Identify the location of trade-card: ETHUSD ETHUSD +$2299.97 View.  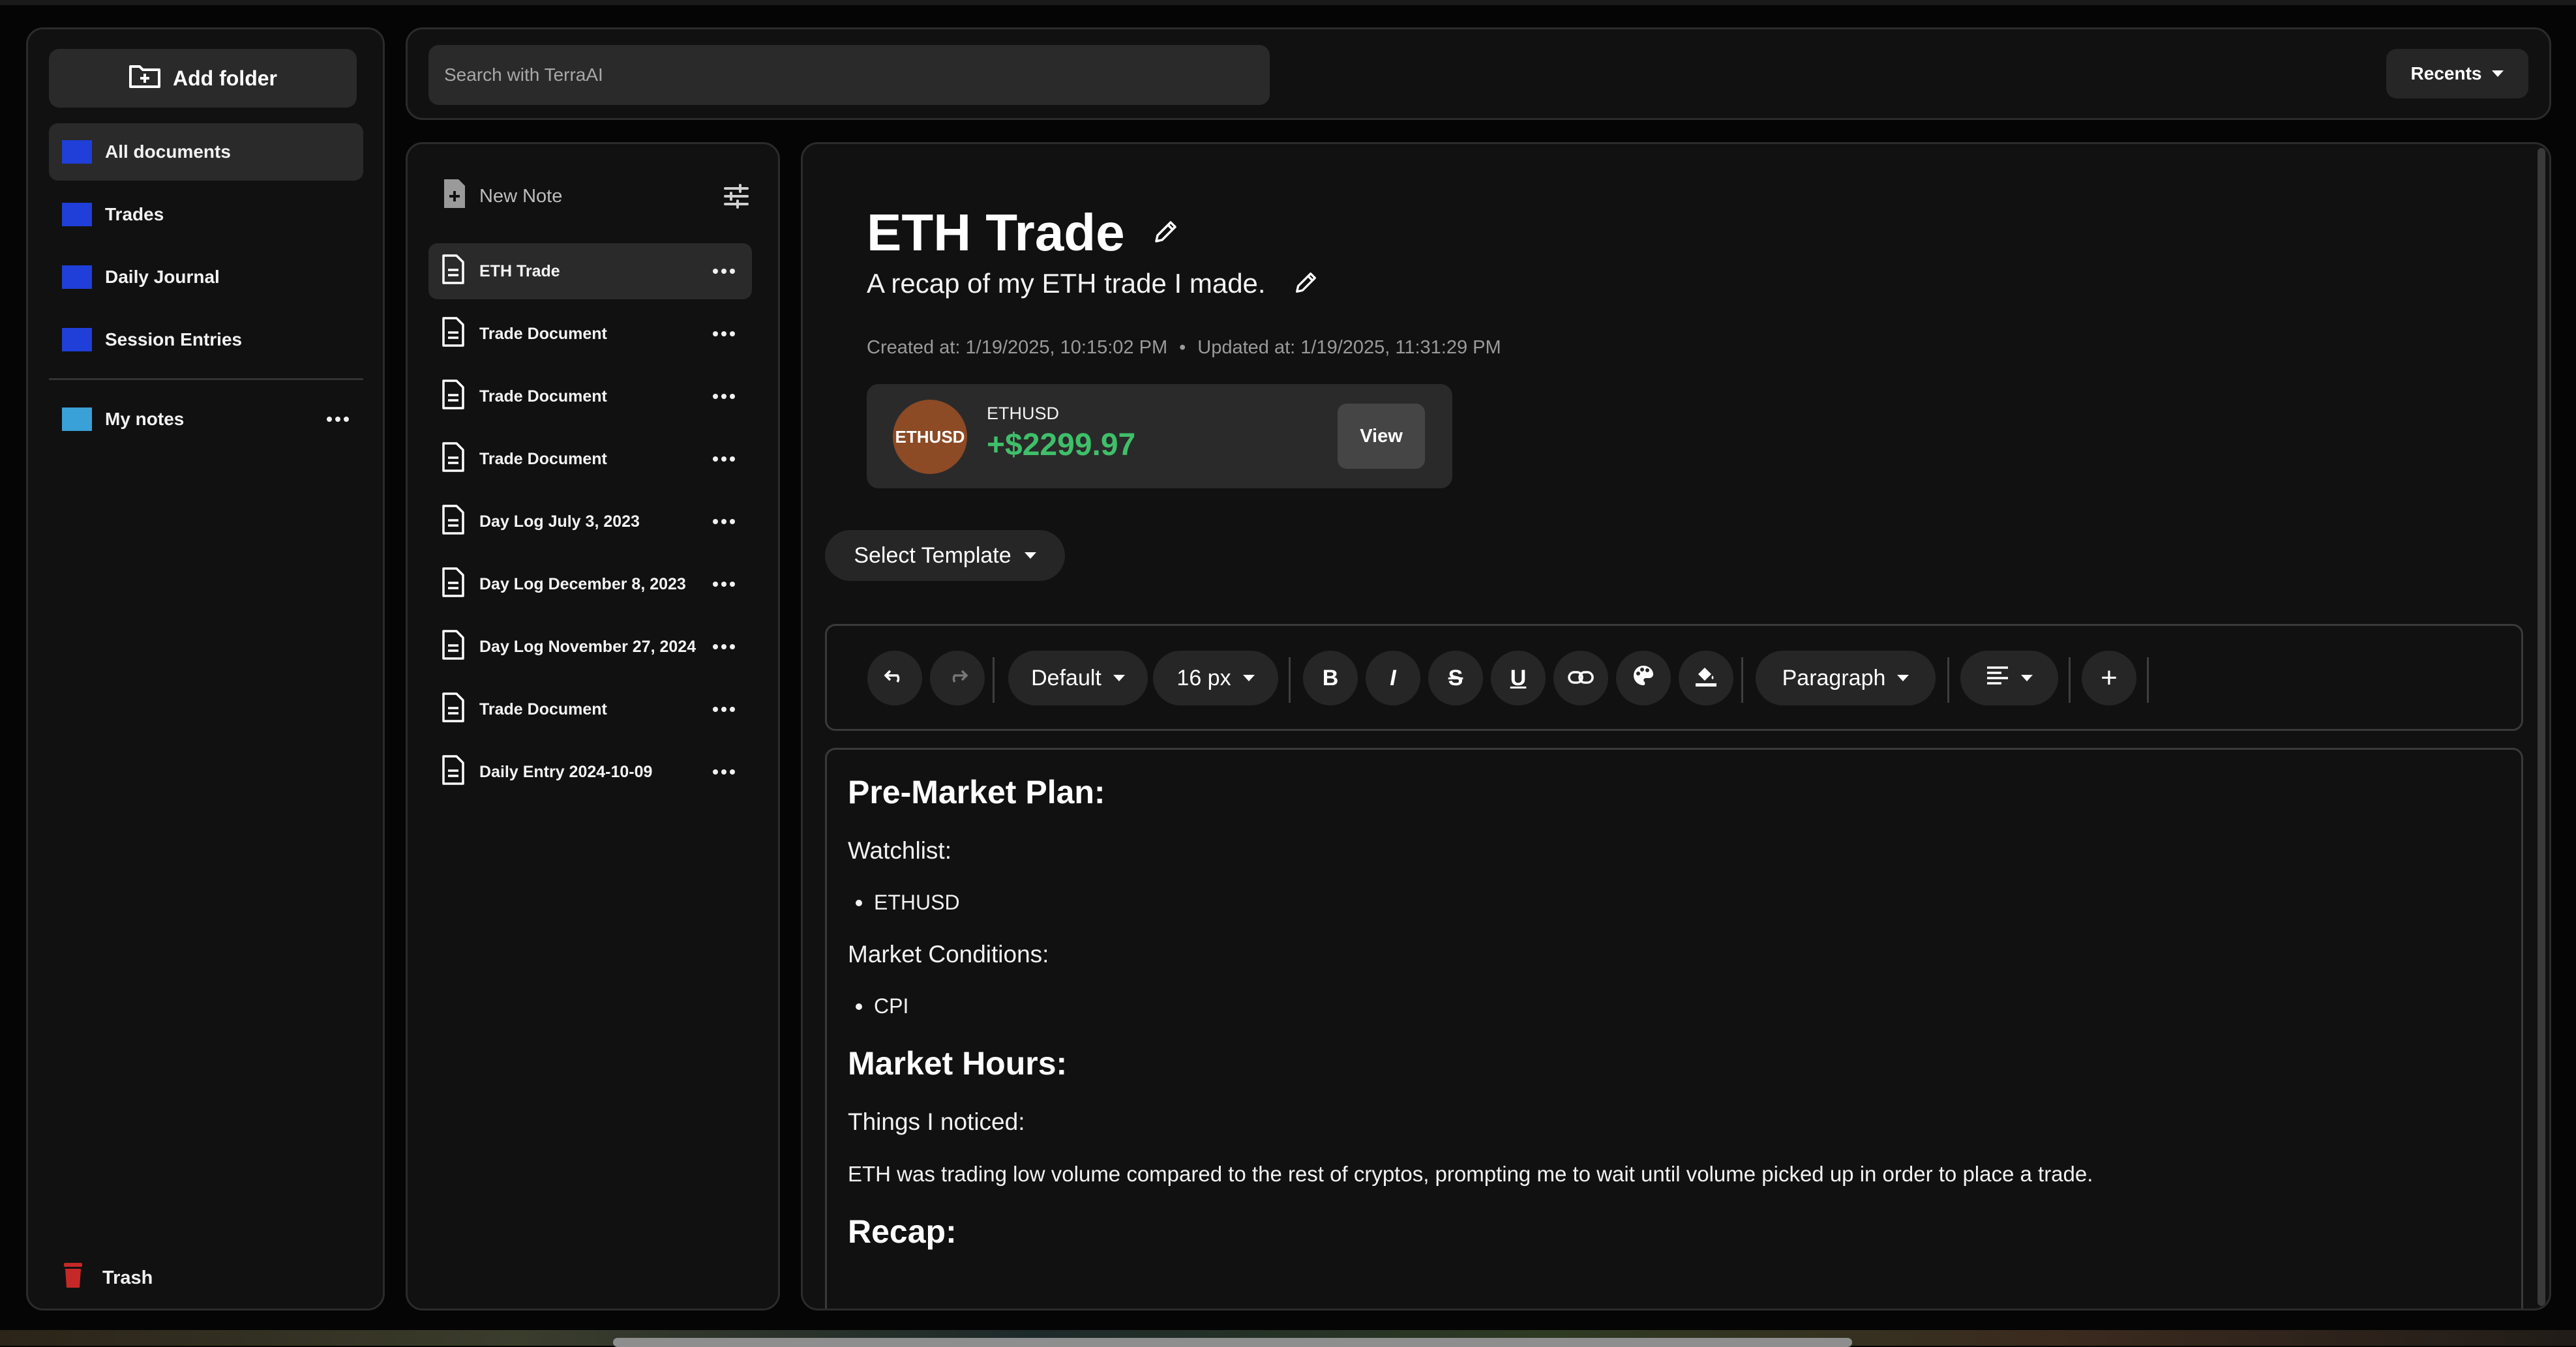
(1159, 436).